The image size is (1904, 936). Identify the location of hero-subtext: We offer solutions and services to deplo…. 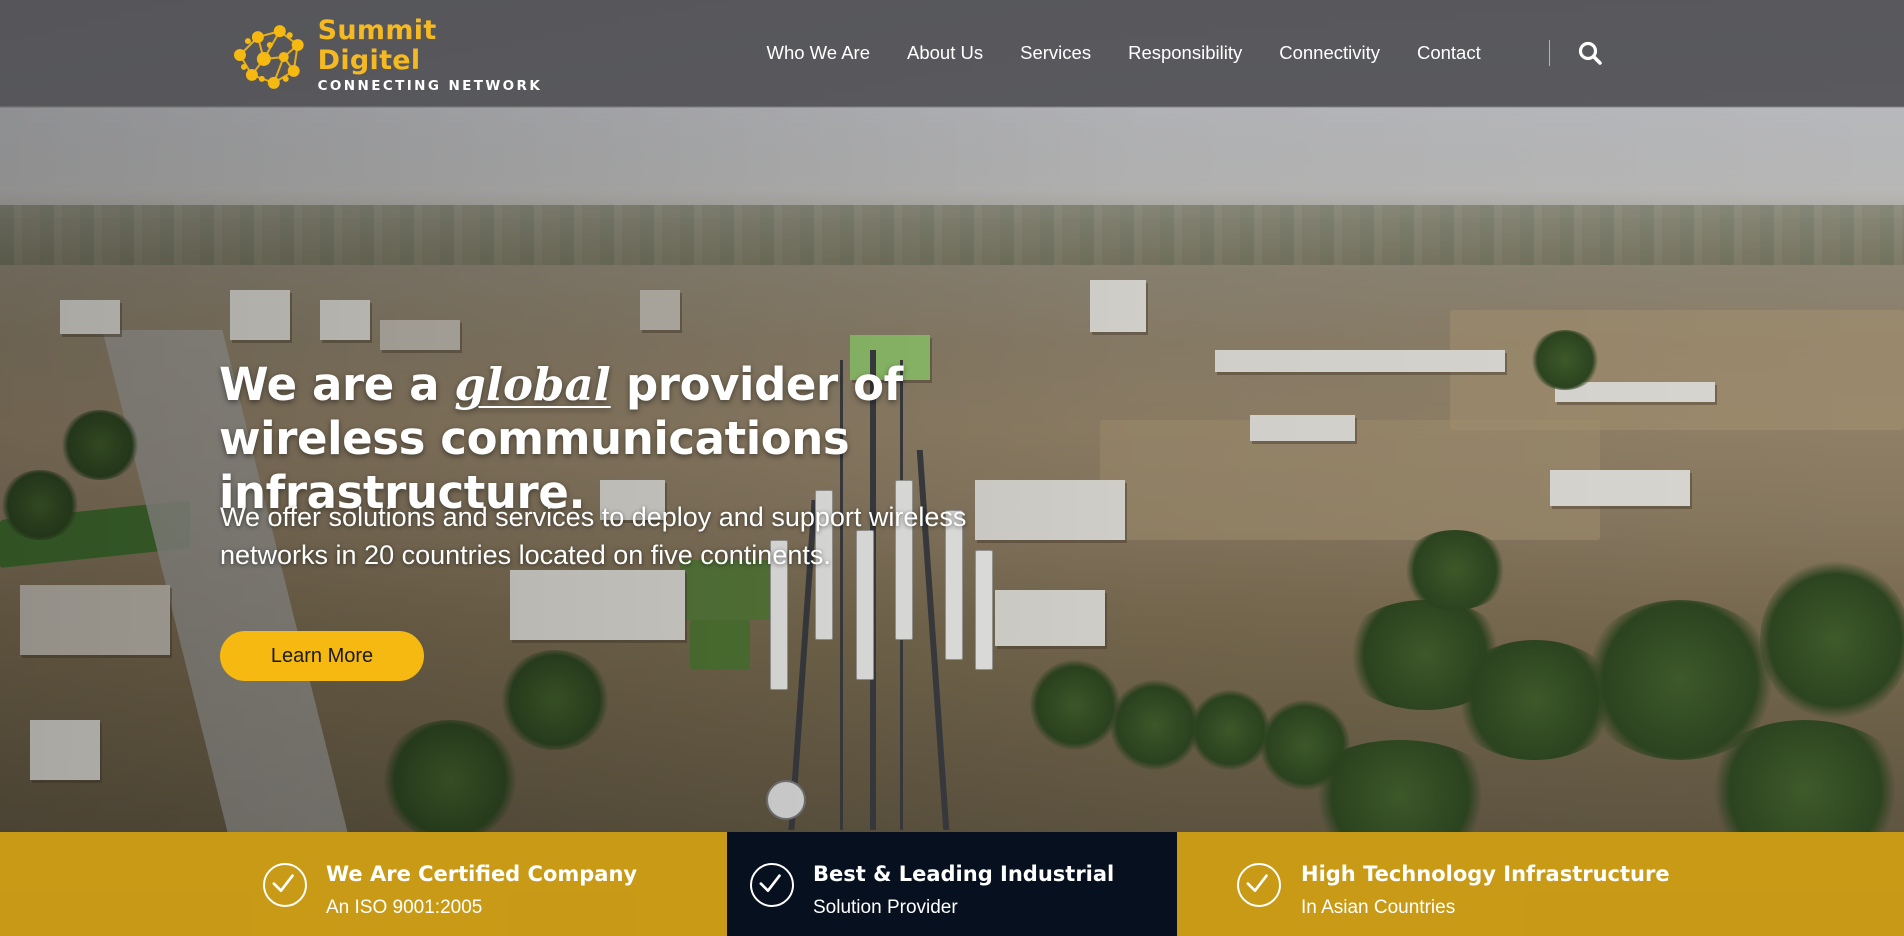
(593, 536).